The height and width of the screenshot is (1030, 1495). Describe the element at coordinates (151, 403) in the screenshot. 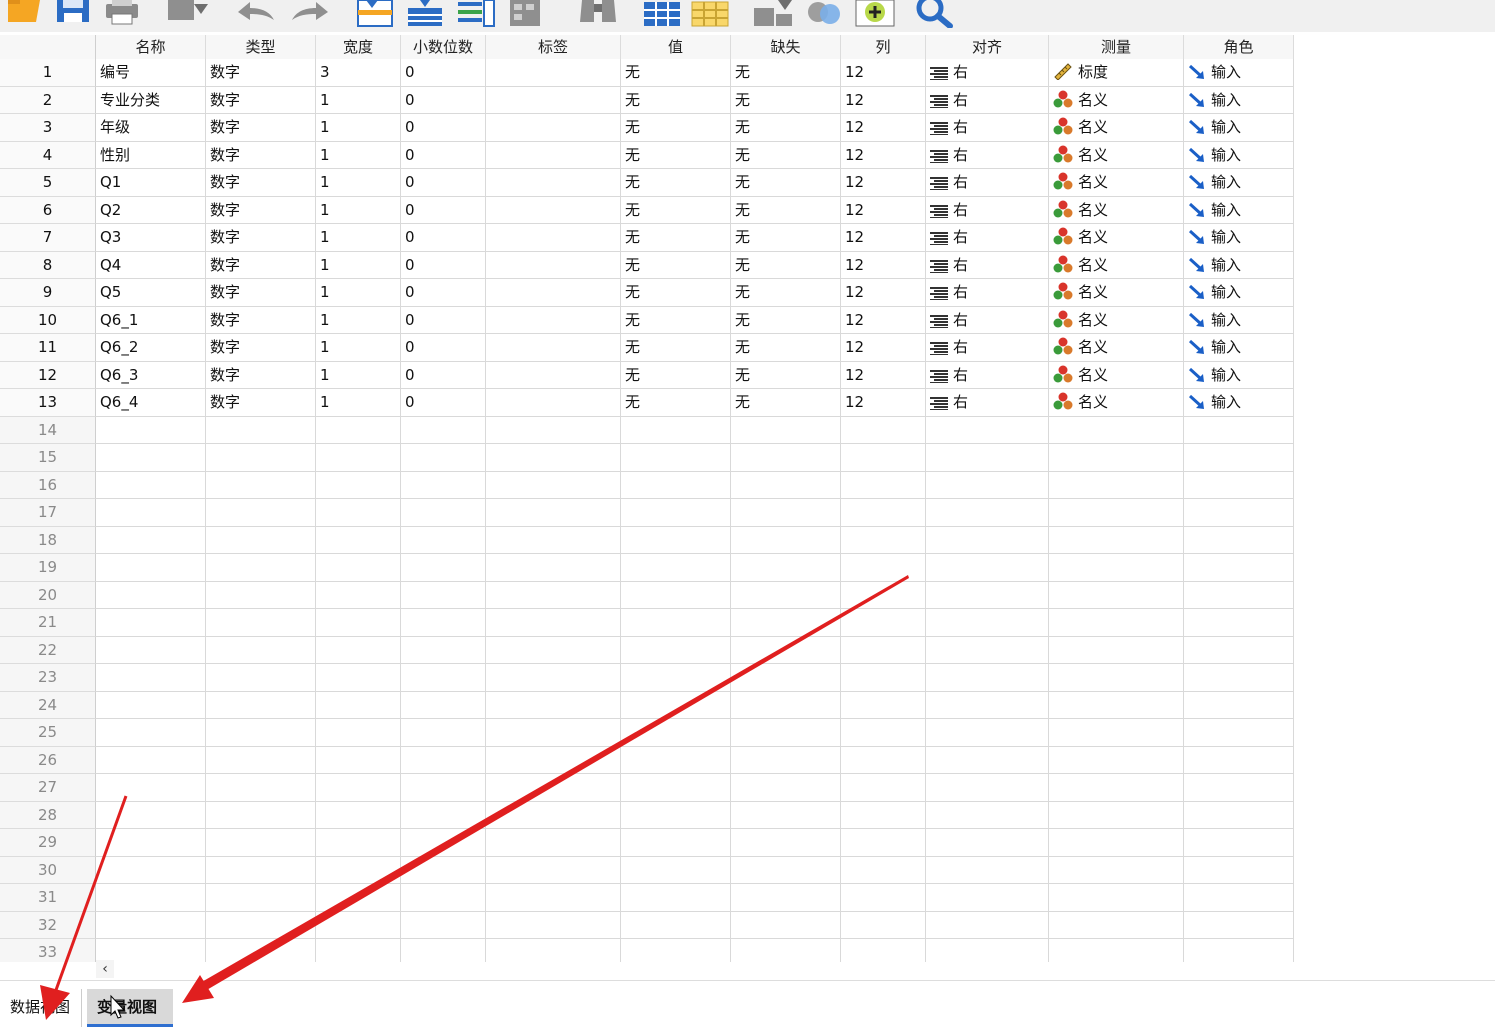

I see `cell-name: Q6_4` at that location.